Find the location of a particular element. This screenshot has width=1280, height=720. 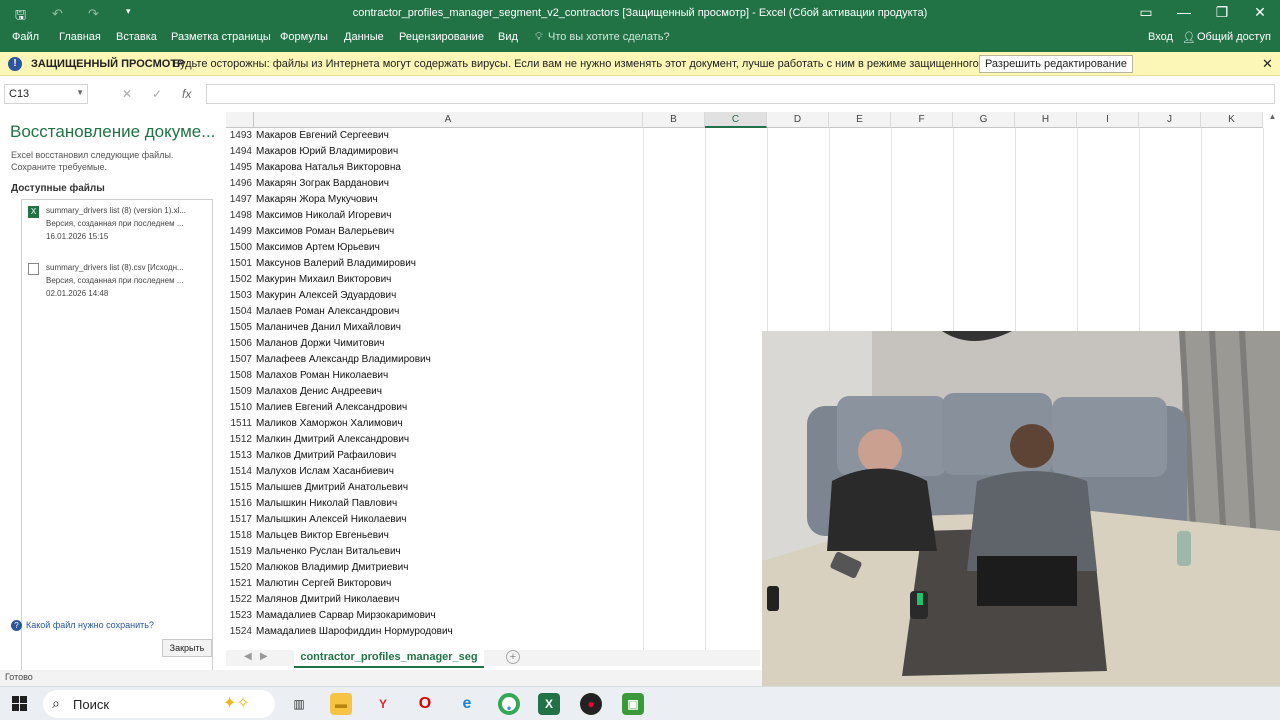

enter-icon: ✓ is located at coordinates (157, 94).